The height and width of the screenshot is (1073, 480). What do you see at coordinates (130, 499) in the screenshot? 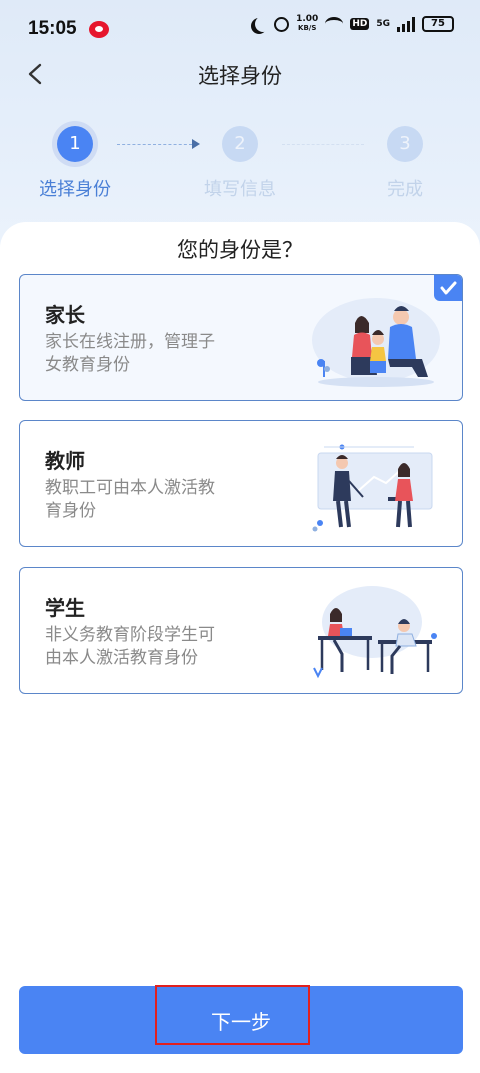
I see `role-card-description: 教职工可由本人激活教育身份` at bounding box center [130, 499].